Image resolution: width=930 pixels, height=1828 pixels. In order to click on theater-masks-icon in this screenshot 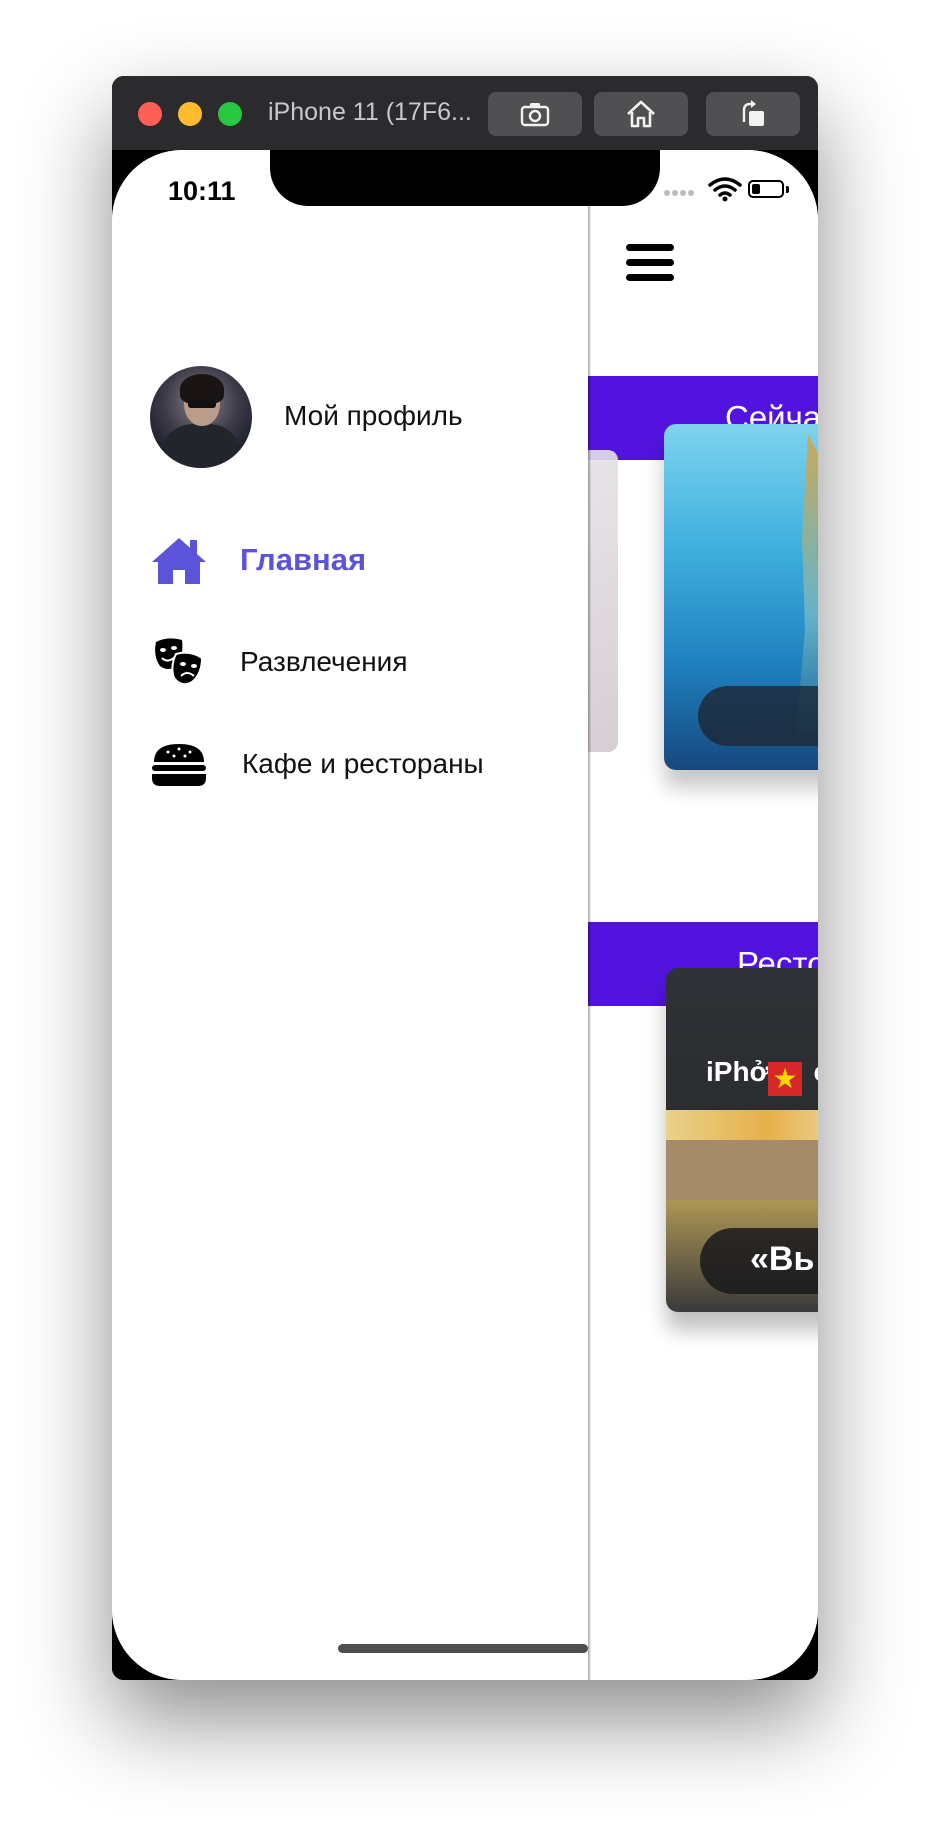, I will do `click(179, 662)`.